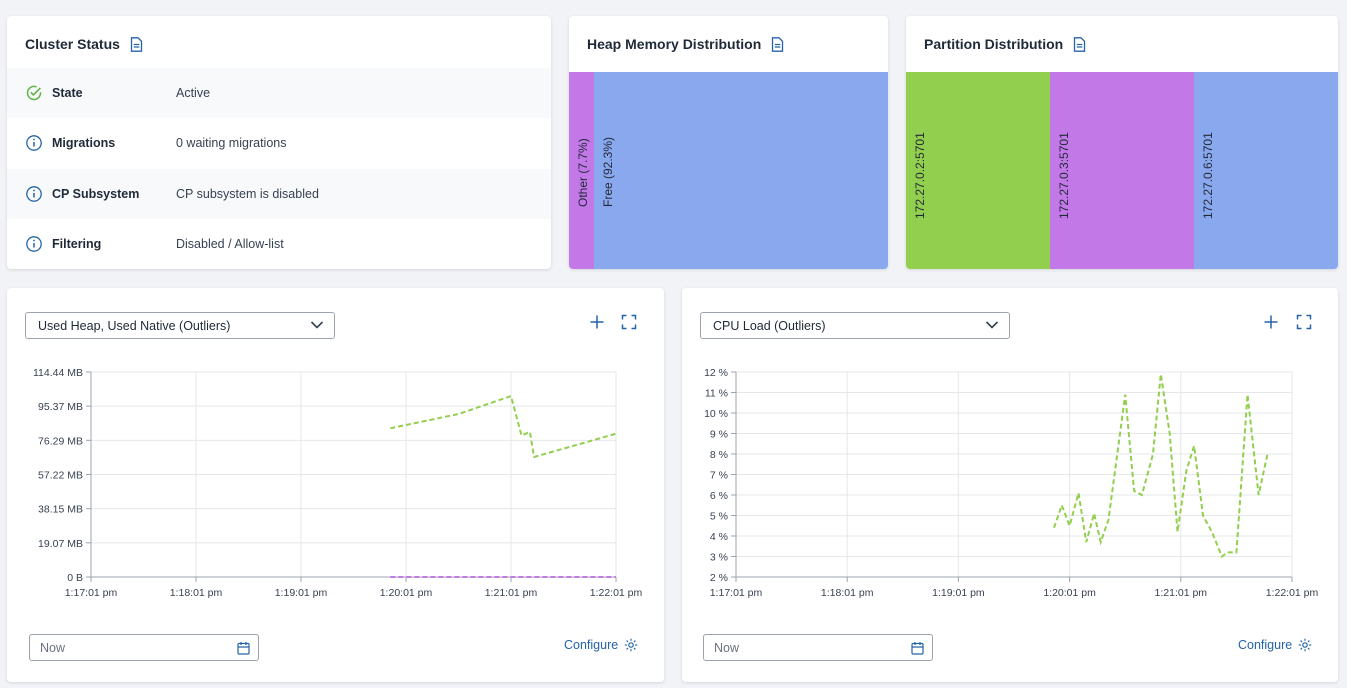 Image resolution: width=1347 pixels, height=688 pixels. What do you see at coordinates (920, 175) in the screenshot?
I see `partition-segment-label: 172.27.0.2:5701` at bounding box center [920, 175].